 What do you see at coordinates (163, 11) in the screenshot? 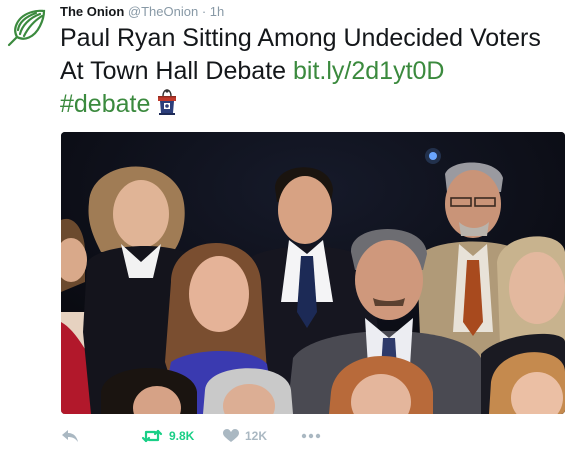
I see `author-handle: @TheOnion` at bounding box center [163, 11].